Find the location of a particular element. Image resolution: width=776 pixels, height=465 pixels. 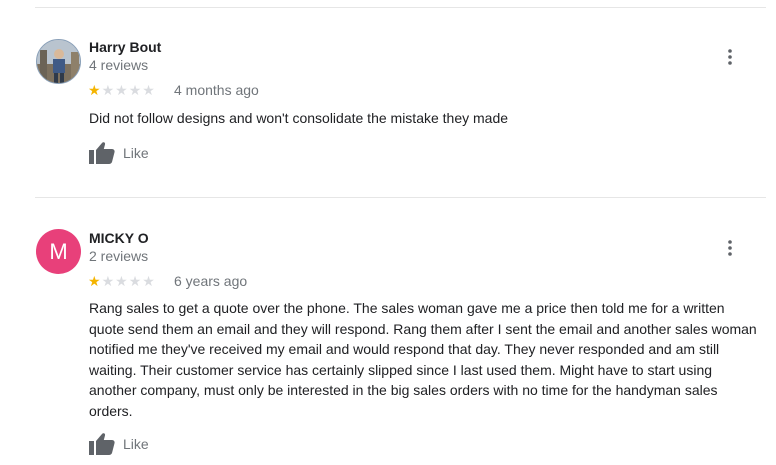

avatar: M is located at coordinates (58, 251).